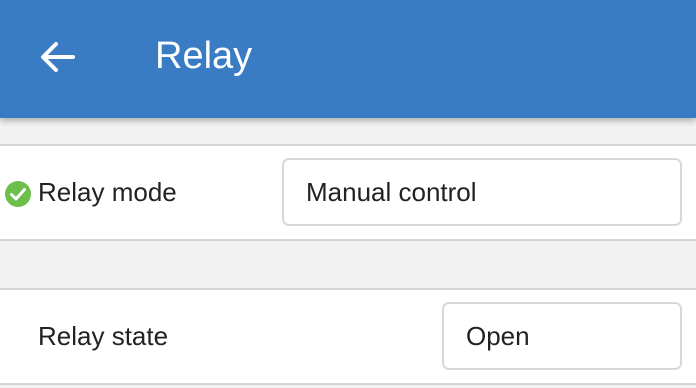 This screenshot has height=388, width=696. I want to click on arrow-left-icon, so click(58, 57).